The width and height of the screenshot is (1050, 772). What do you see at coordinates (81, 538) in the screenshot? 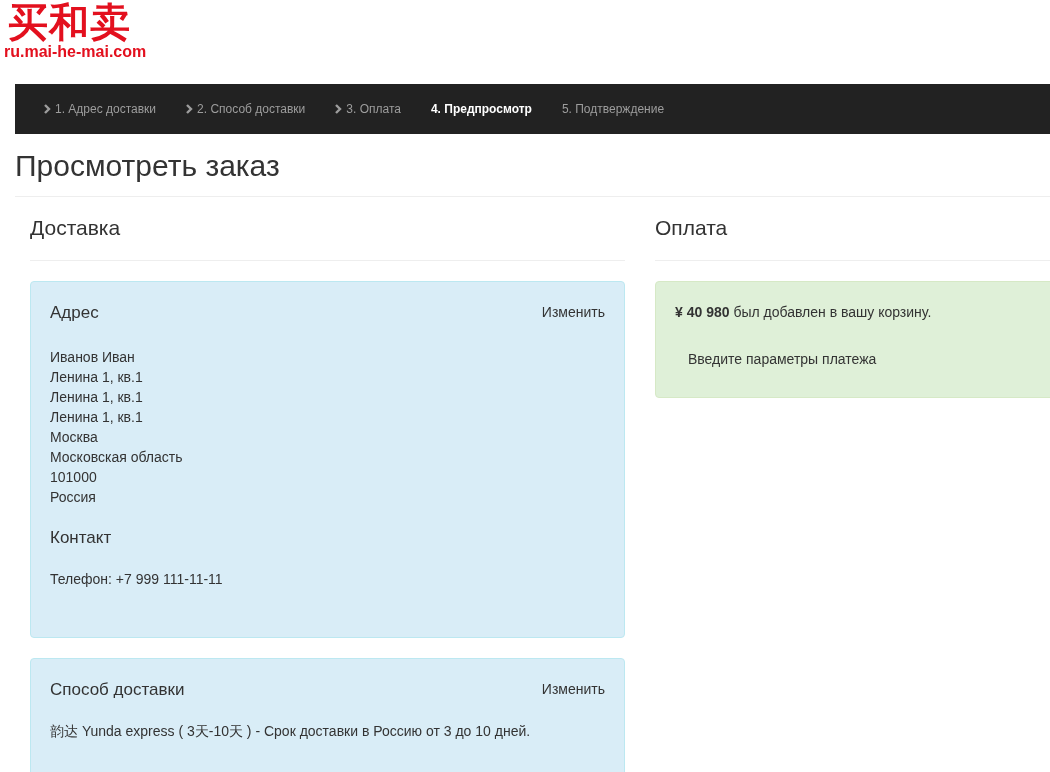
I see `card-subtitle: Контакт` at bounding box center [81, 538].